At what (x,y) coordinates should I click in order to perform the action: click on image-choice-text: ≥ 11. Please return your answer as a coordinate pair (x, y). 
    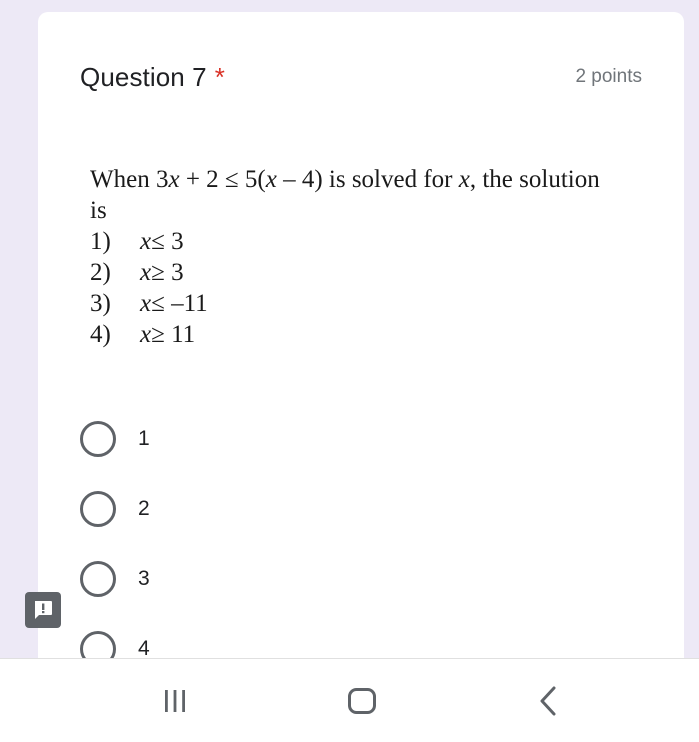
    Looking at the image, I should click on (173, 334).